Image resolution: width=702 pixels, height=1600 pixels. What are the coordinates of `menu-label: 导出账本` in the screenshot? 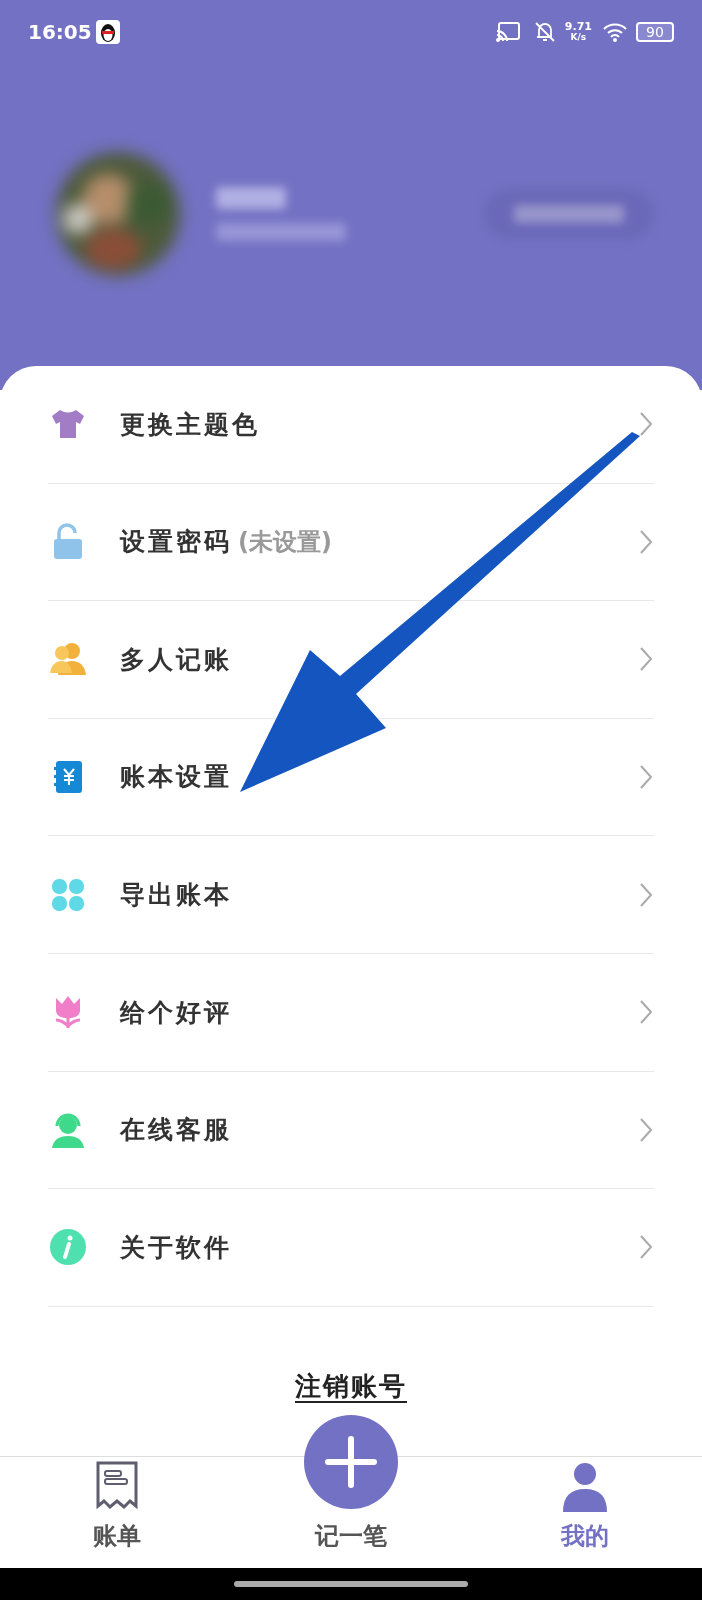 It's located at (176, 894).